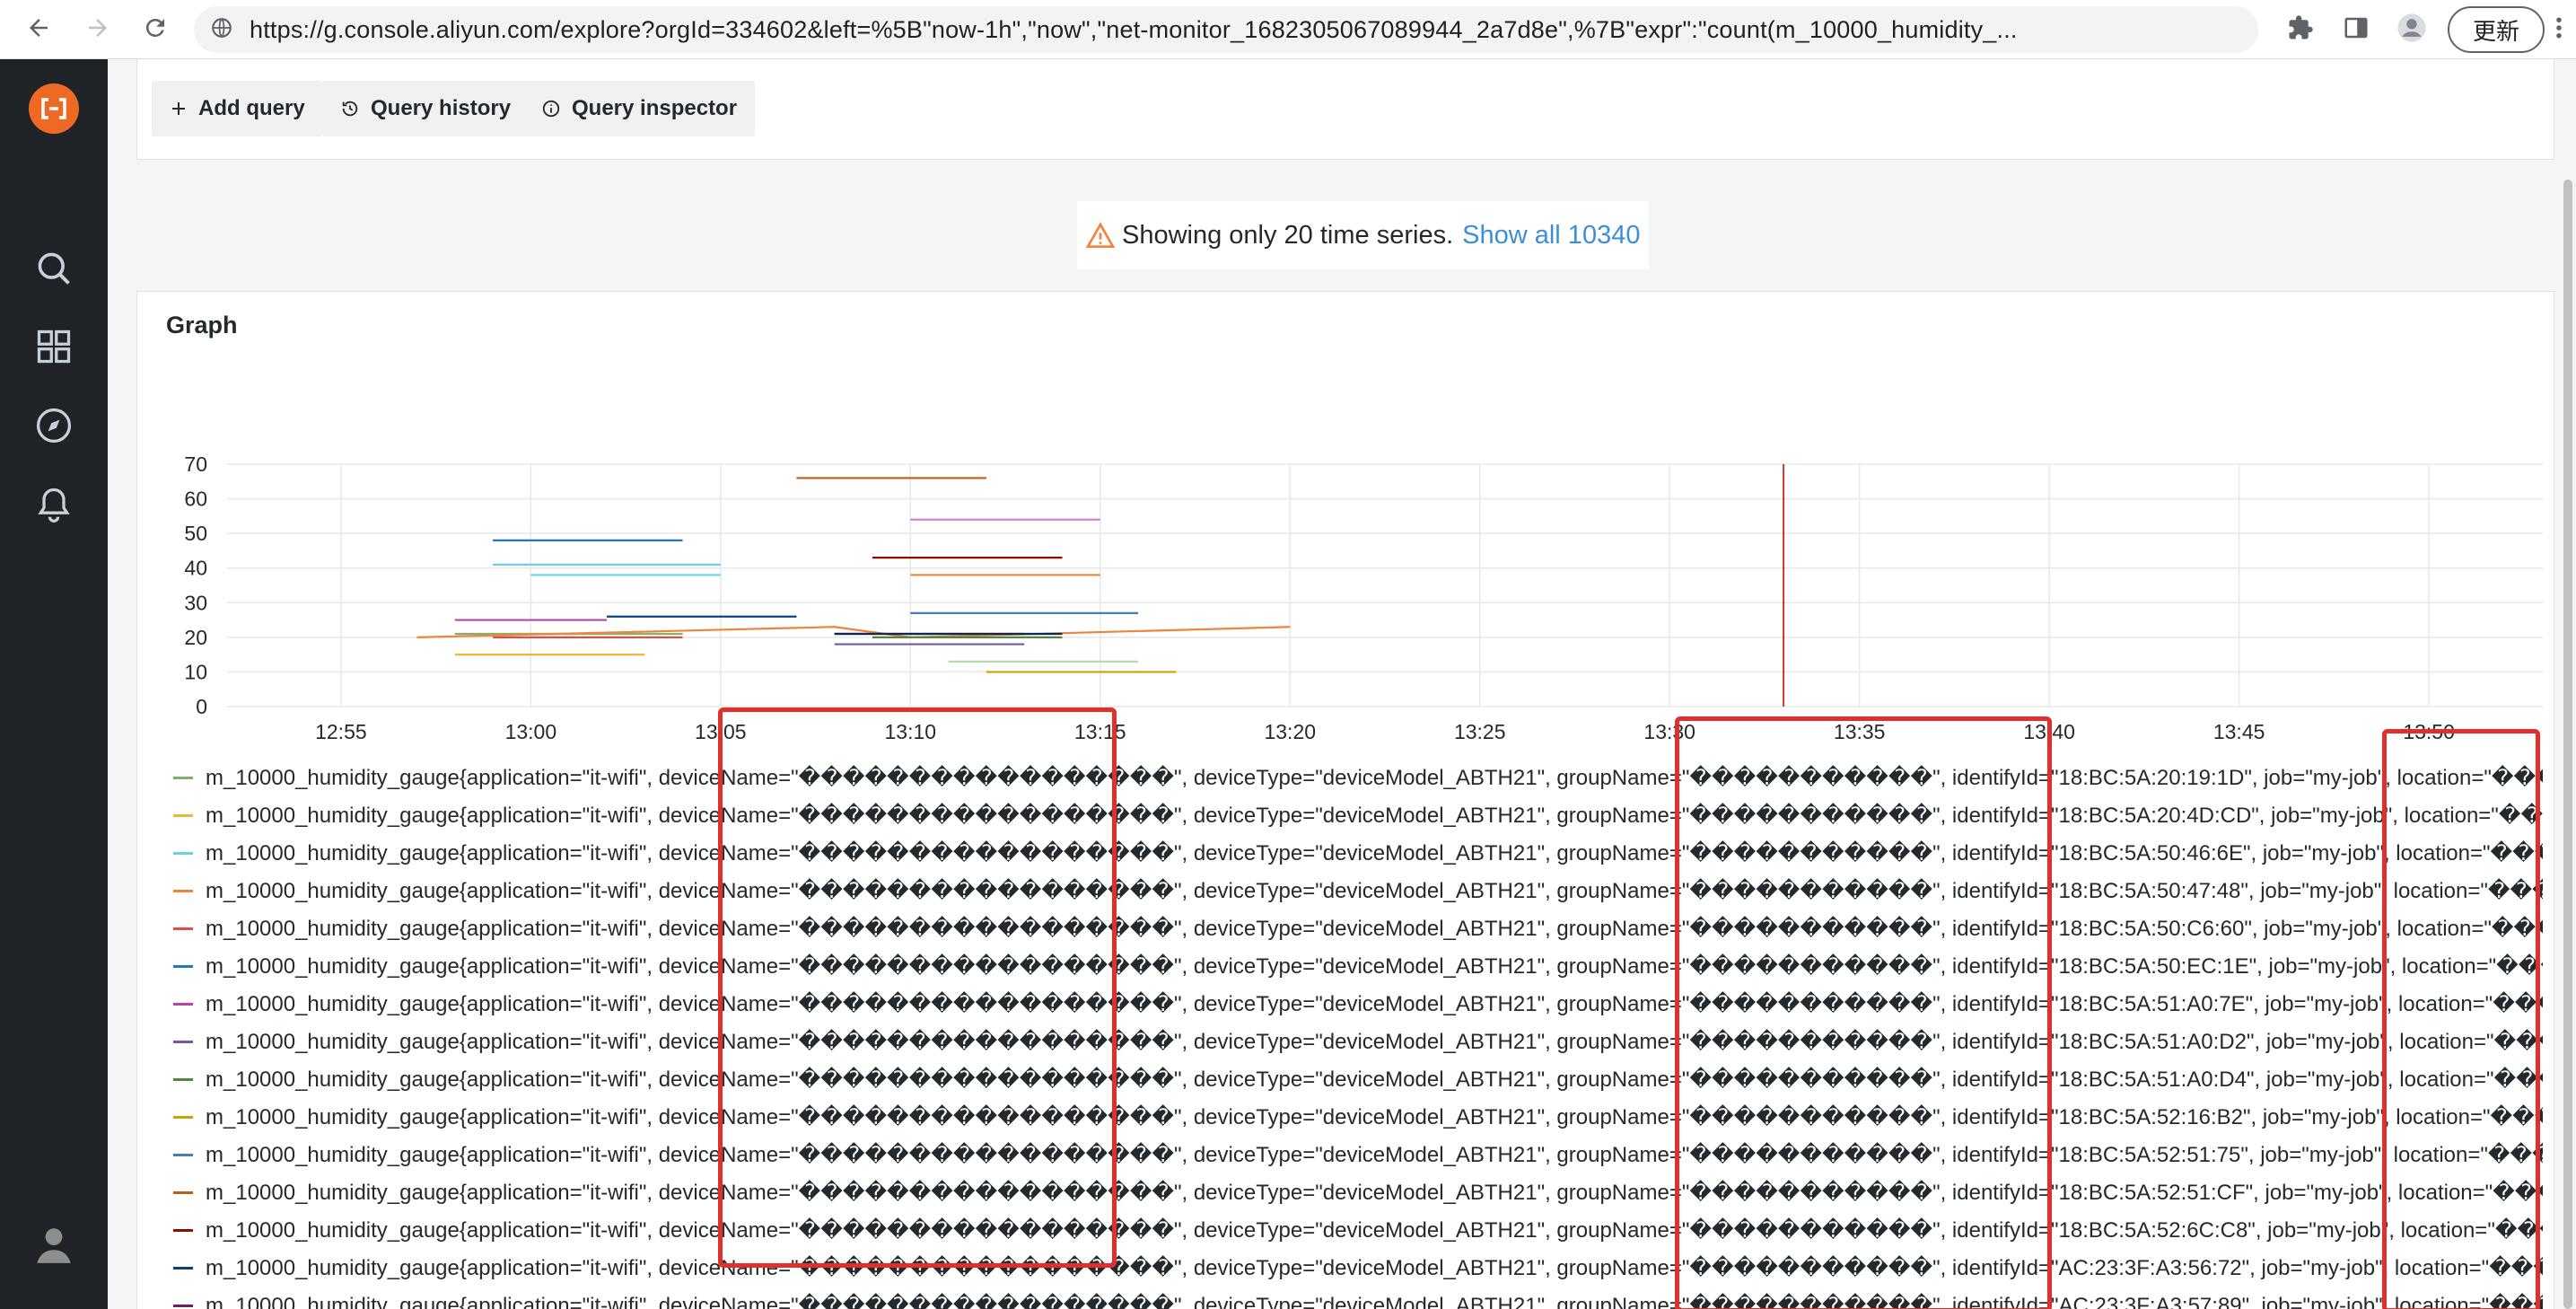 Image resolution: width=2576 pixels, height=1309 pixels. I want to click on sidebar-item-dashboards, so click(54, 346).